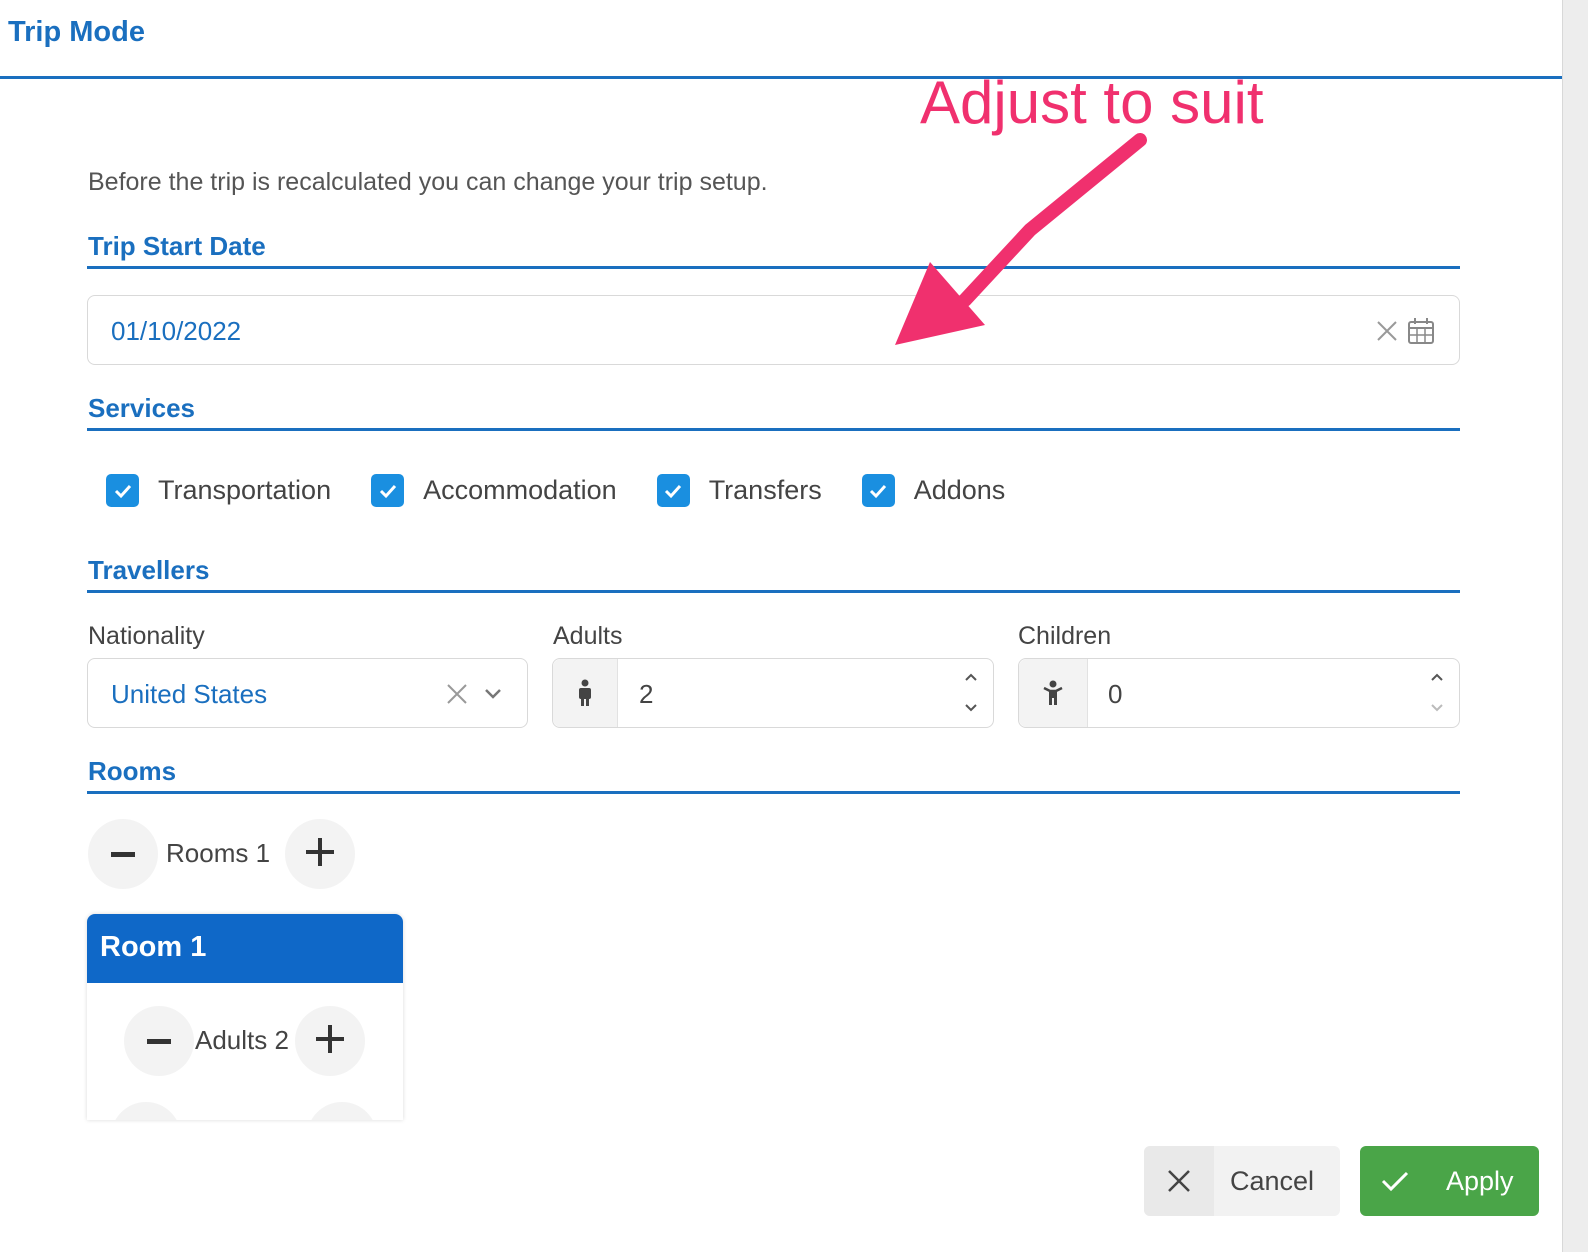 The image size is (1588, 1252). I want to click on room-card-title: Room 1, so click(153, 947).